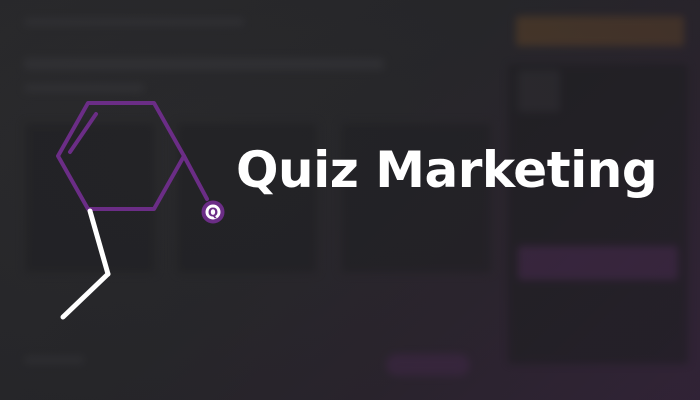 The width and height of the screenshot is (700, 400). What do you see at coordinates (83, 133) in the screenshot?
I see `double-bond-line` at bounding box center [83, 133].